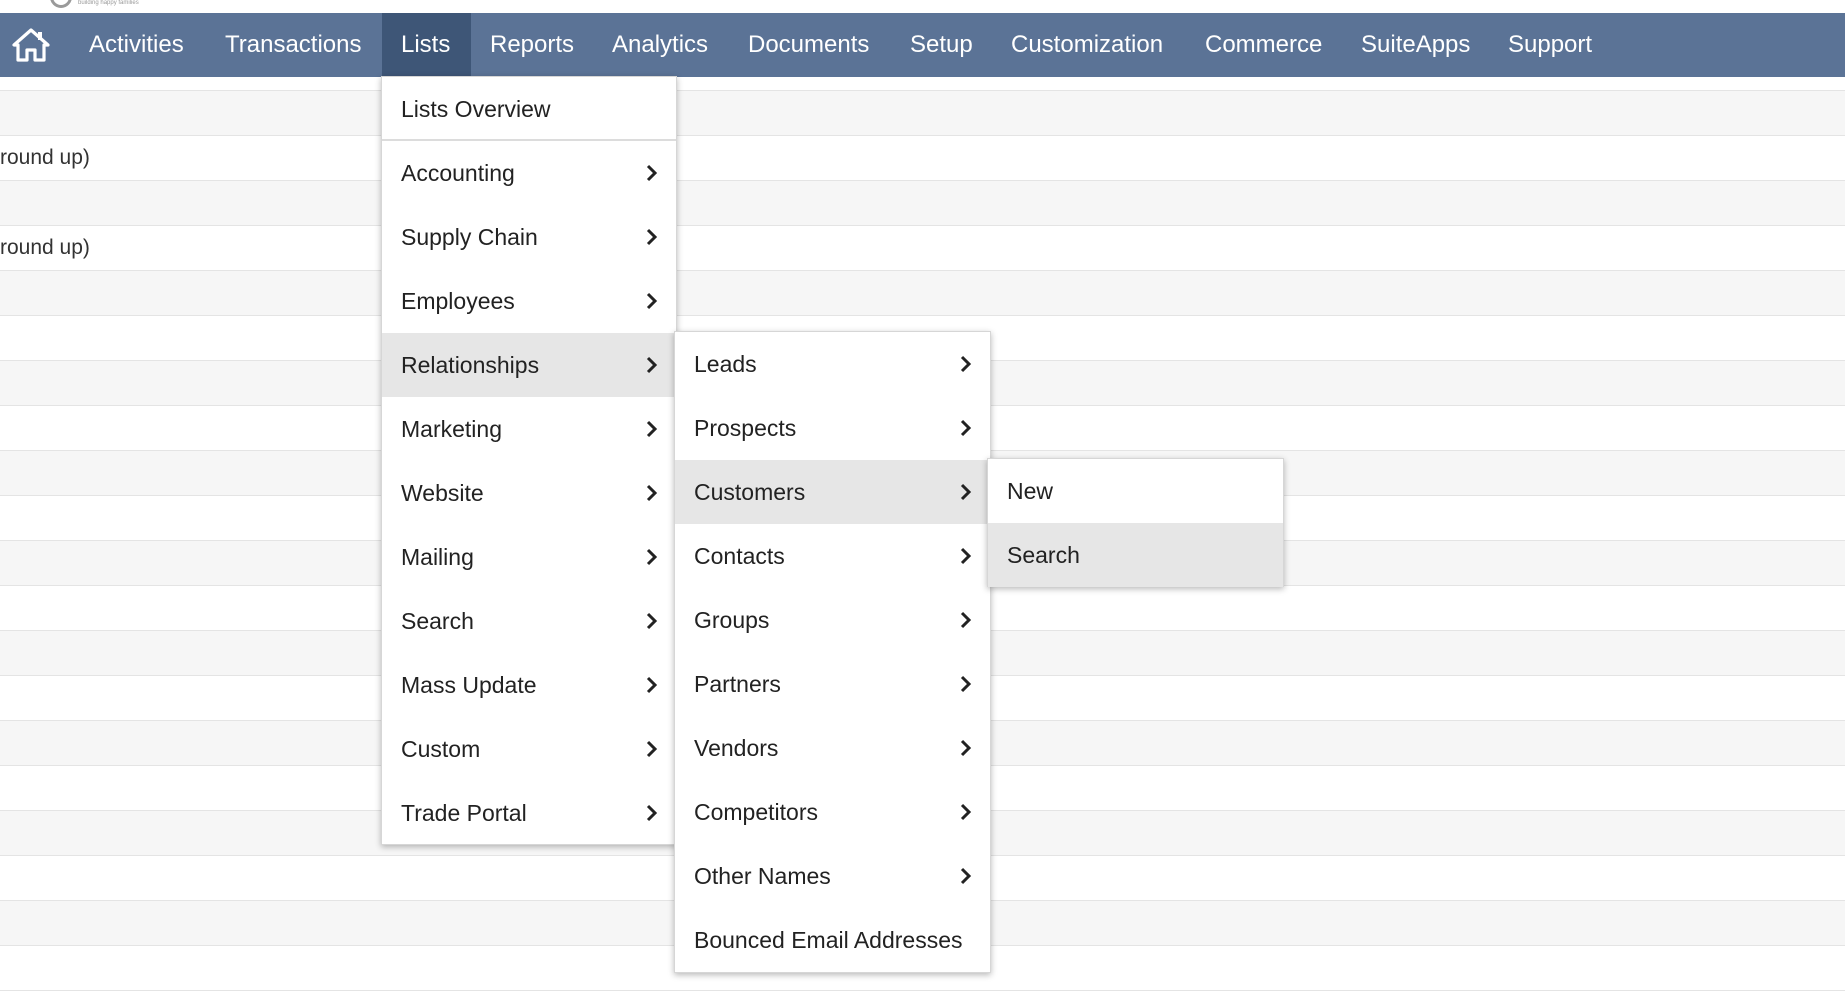  I want to click on menu-item-leads: Leads, so click(832, 364).